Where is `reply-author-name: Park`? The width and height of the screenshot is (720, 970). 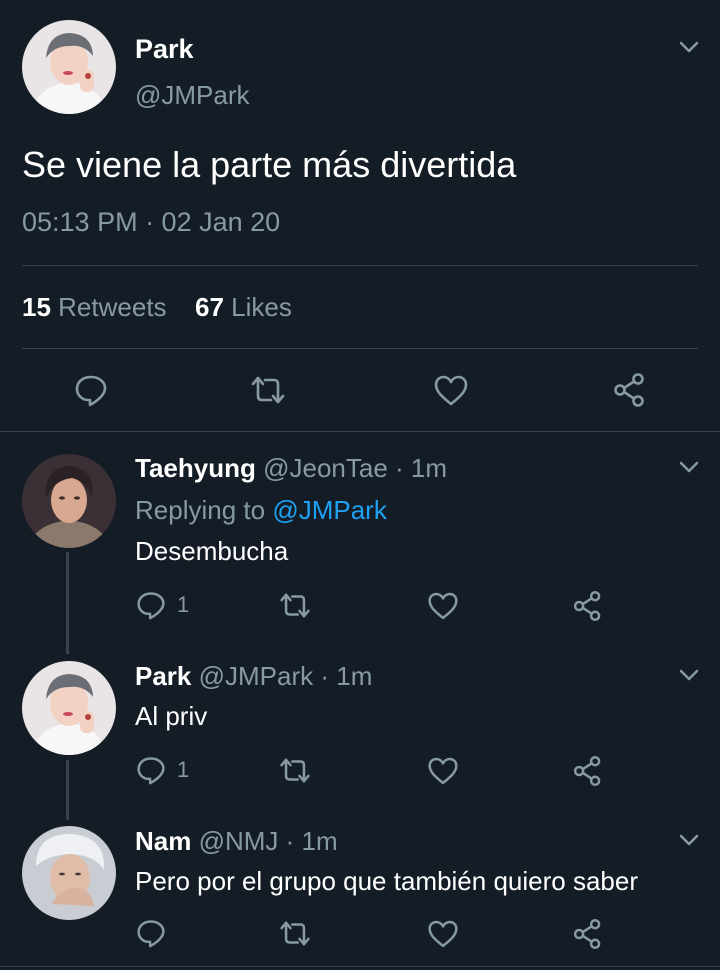 reply-author-name: Park is located at coordinates (163, 676).